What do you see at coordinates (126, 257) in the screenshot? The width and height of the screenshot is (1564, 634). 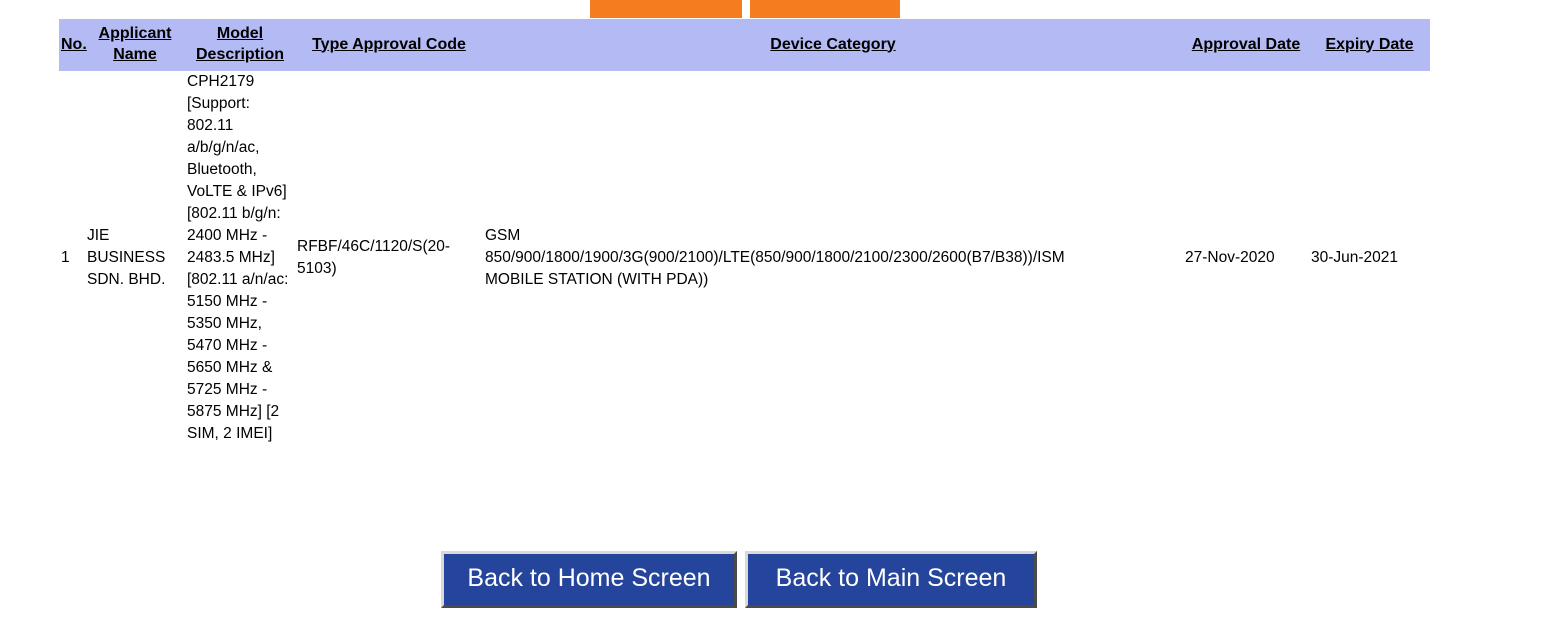 I see `cell-applicant-name: JIE BUSINESS SDN. BHD.` at bounding box center [126, 257].